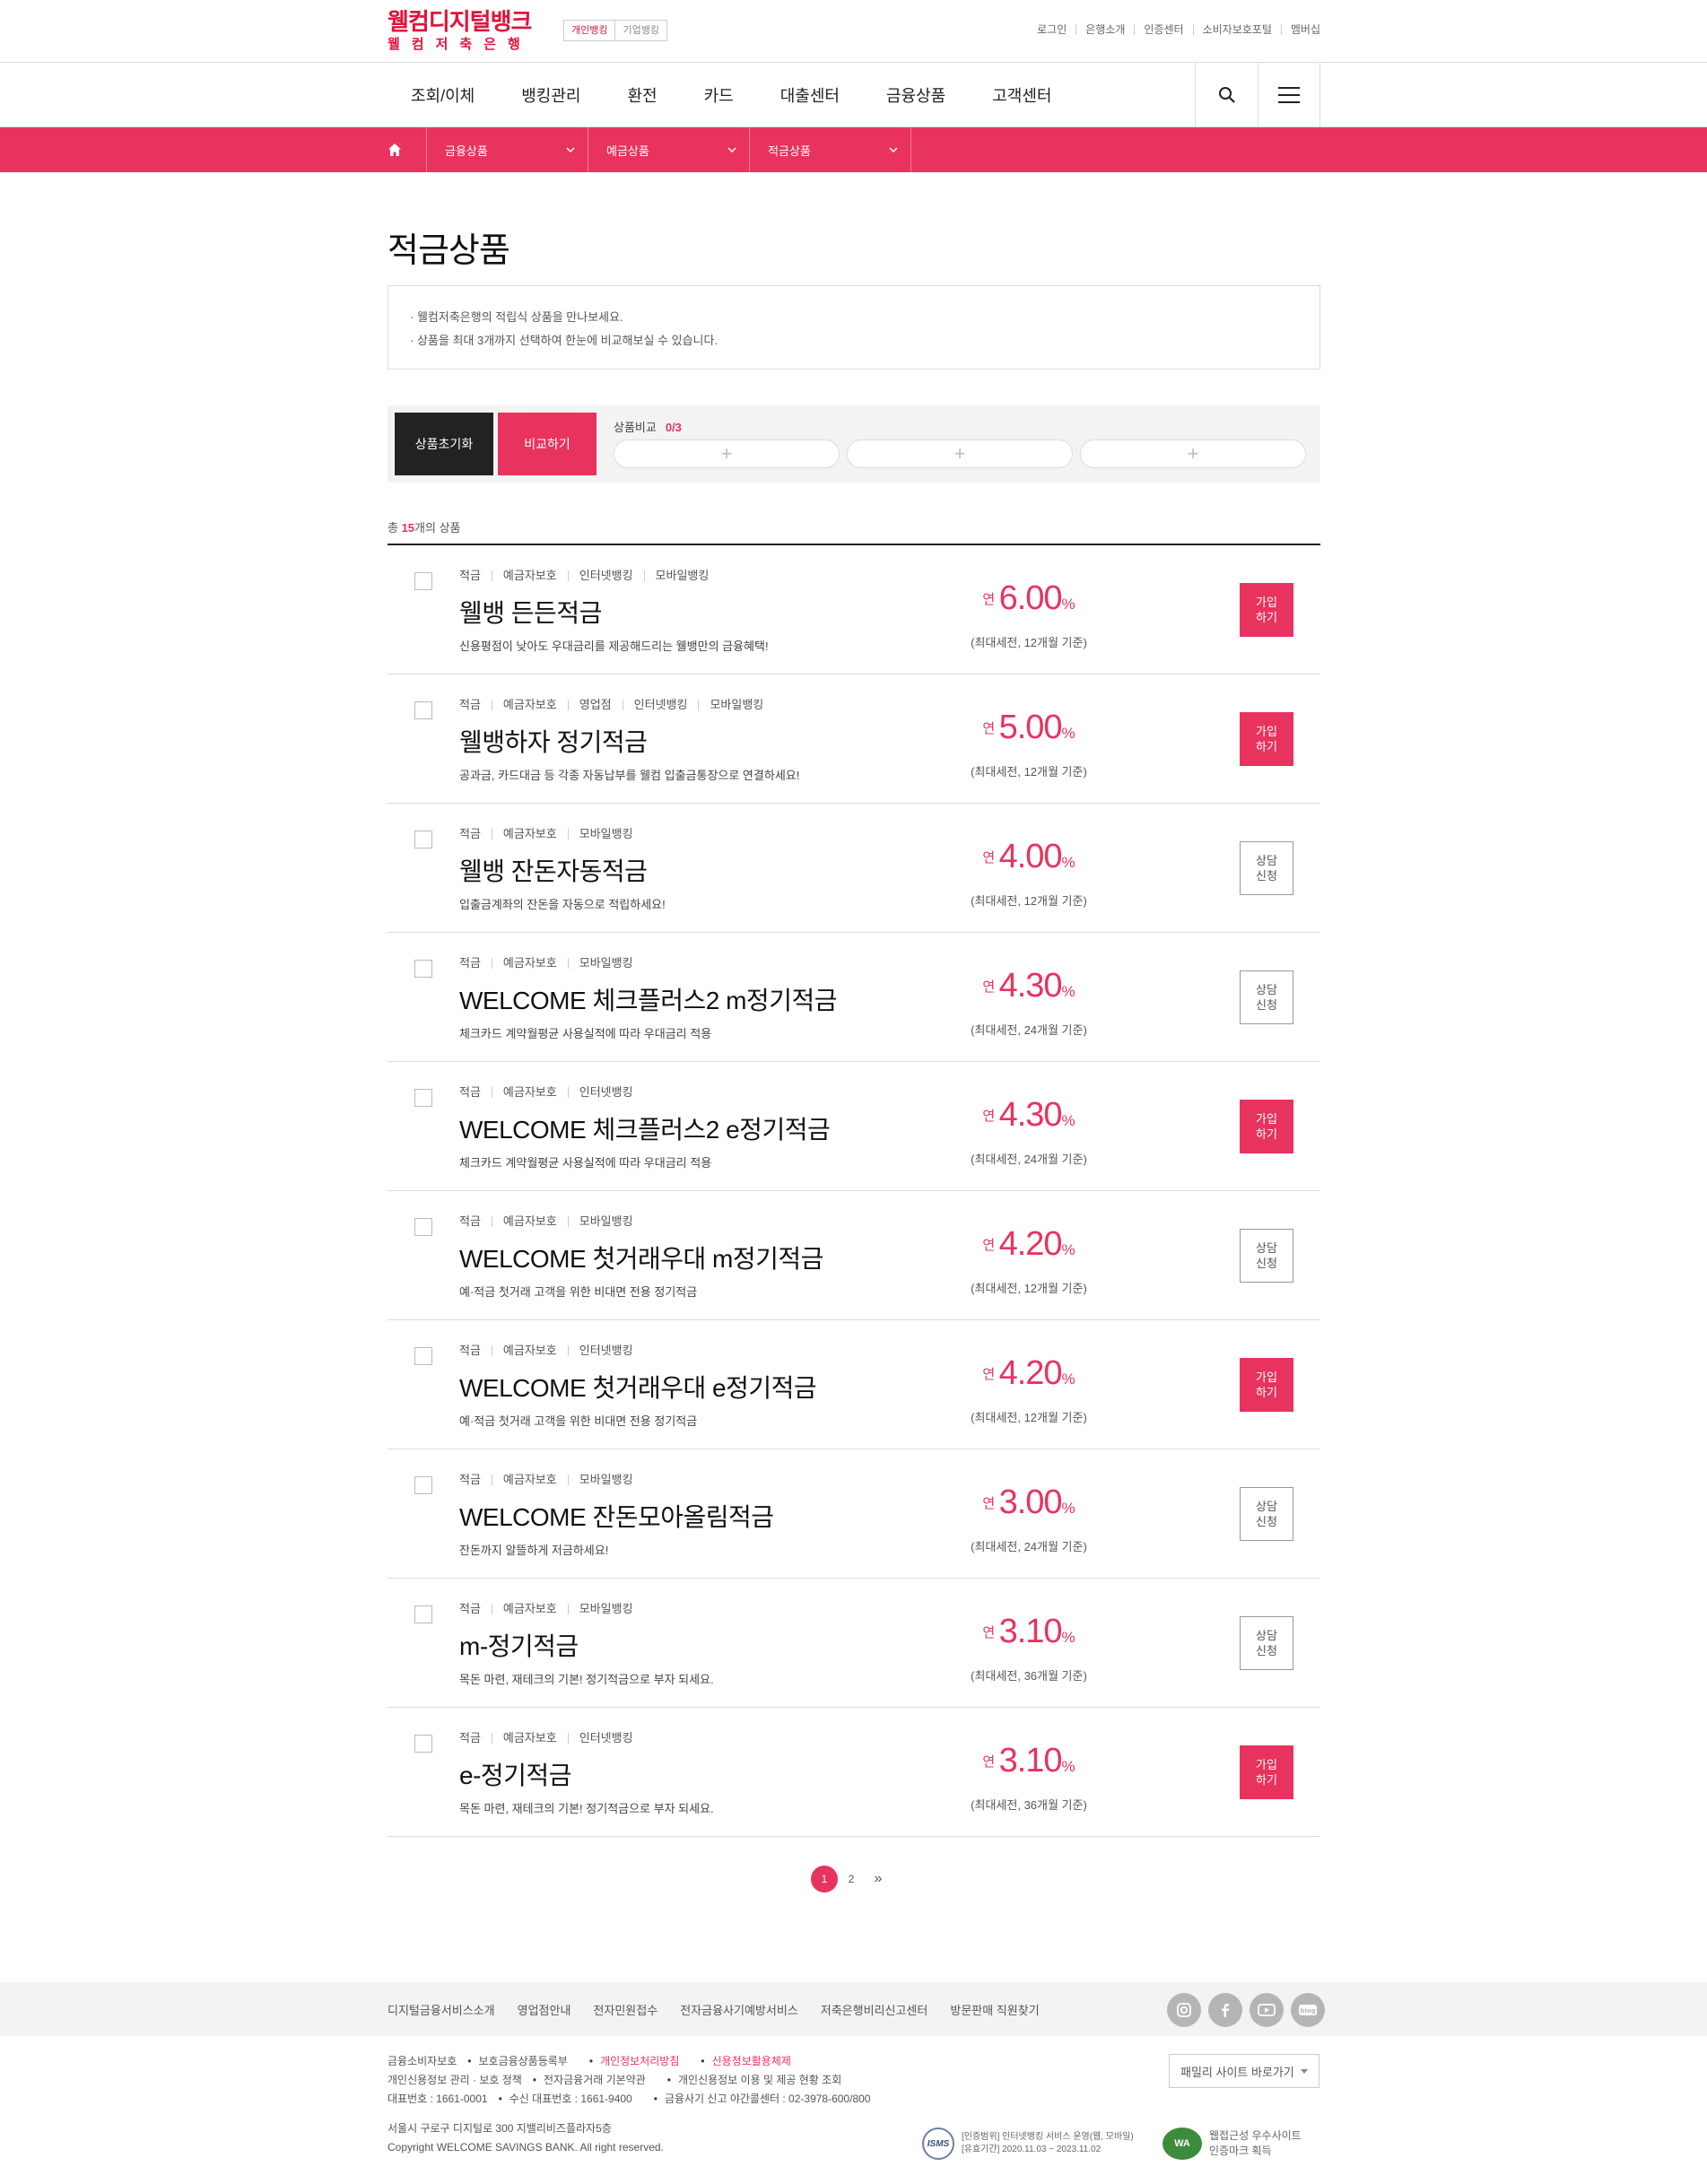  What do you see at coordinates (423, 2061) in the screenshot?
I see `footer-consumer-protection: 금융소비자보호` at bounding box center [423, 2061].